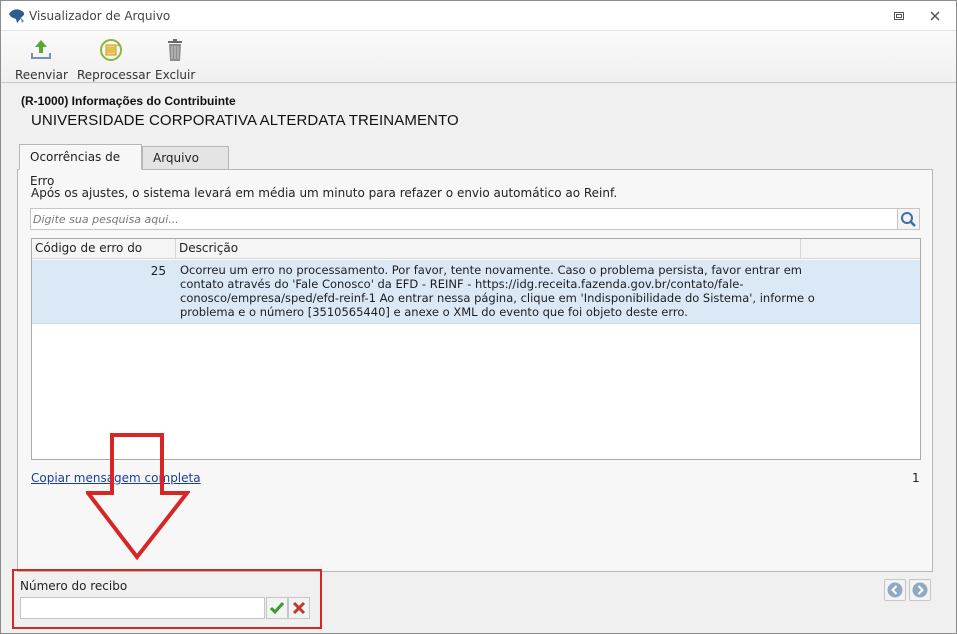 The width and height of the screenshot is (957, 634). What do you see at coordinates (138, 497) in the screenshot?
I see `annotation-arrow-icon` at bounding box center [138, 497].